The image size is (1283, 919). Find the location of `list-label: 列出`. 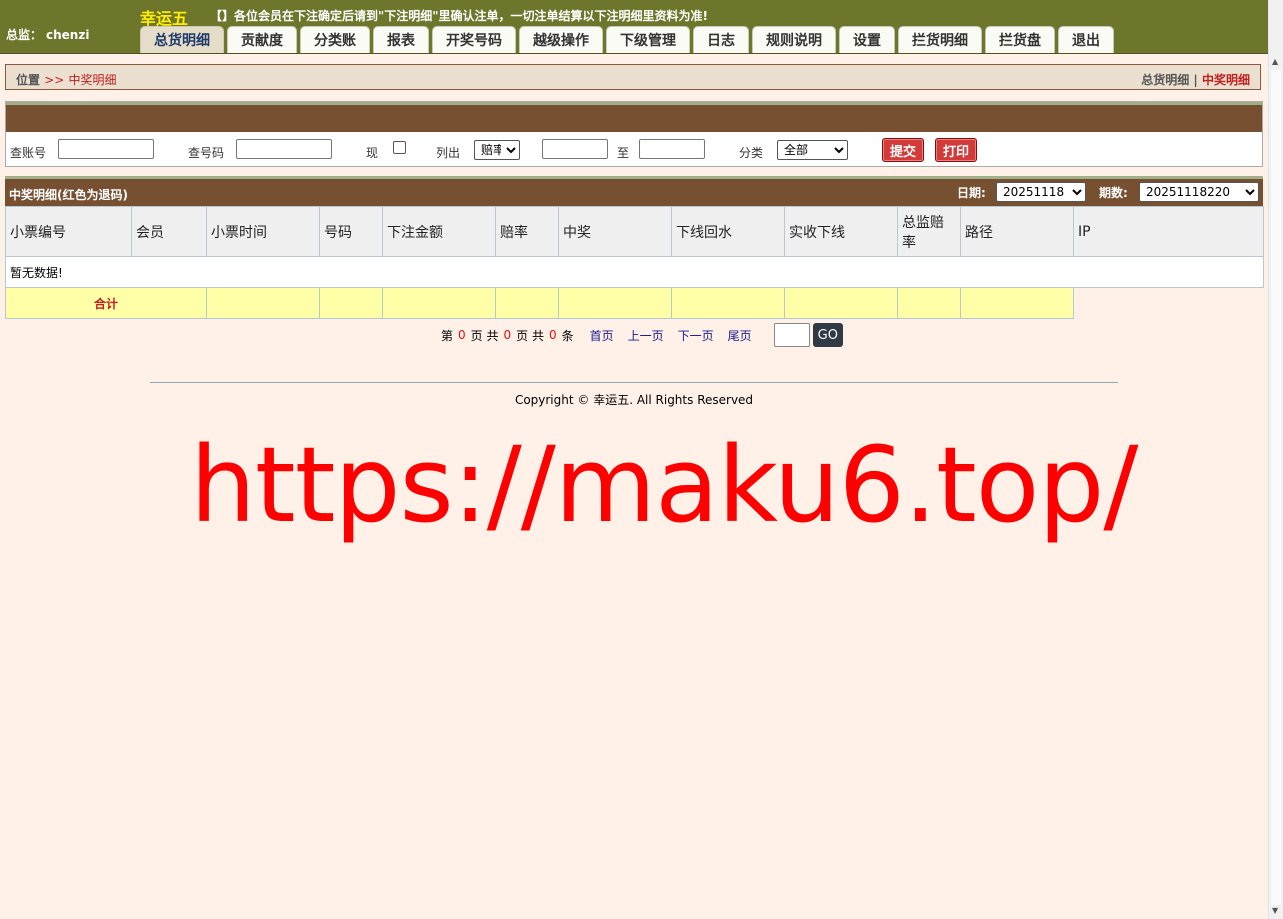

list-label: 列出 is located at coordinates (448, 153).